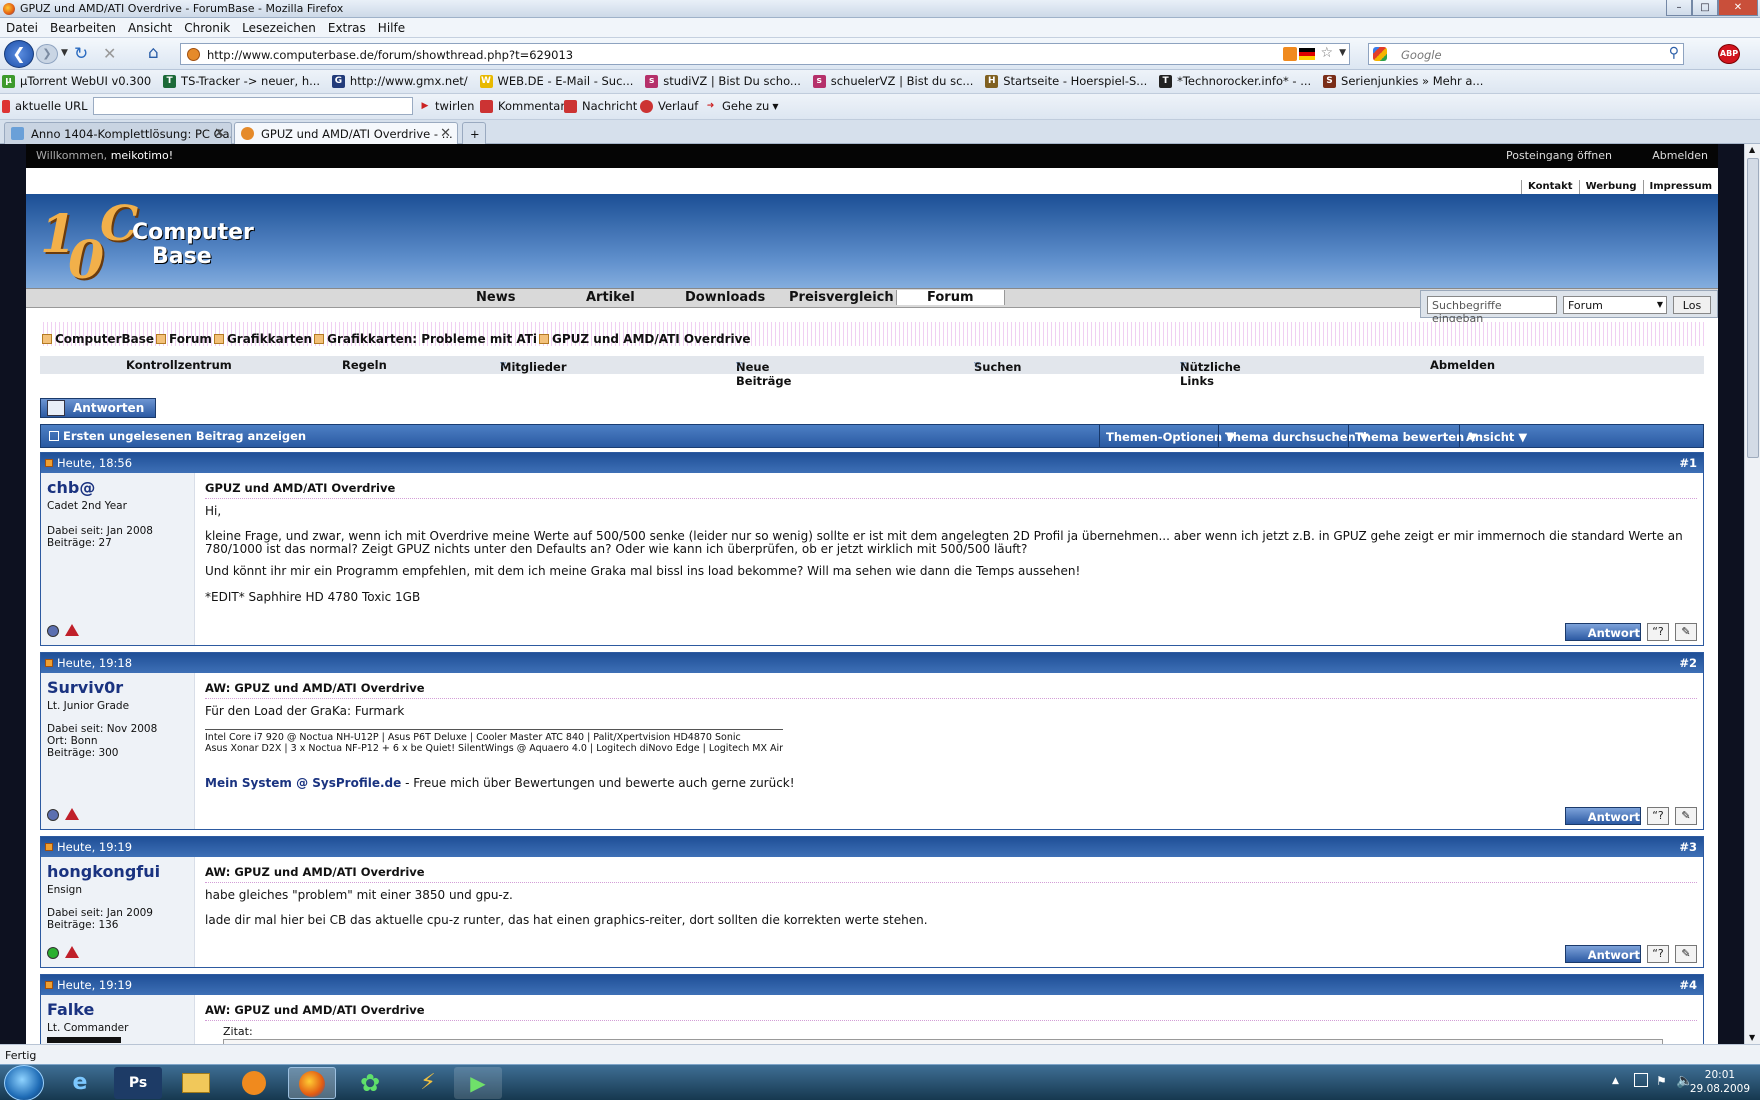 The width and height of the screenshot is (1760, 1100). What do you see at coordinates (432, 339) in the screenshot?
I see `crumb-ati: Grafikkarten: Probleme mit ATi` at bounding box center [432, 339].